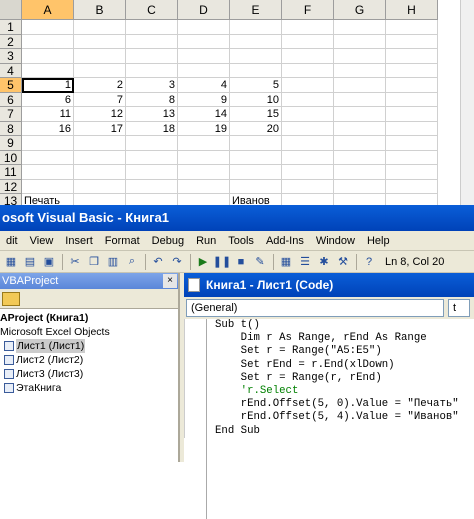 The height and width of the screenshot is (519, 474). I want to click on row-header: 6, so click(11, 99).